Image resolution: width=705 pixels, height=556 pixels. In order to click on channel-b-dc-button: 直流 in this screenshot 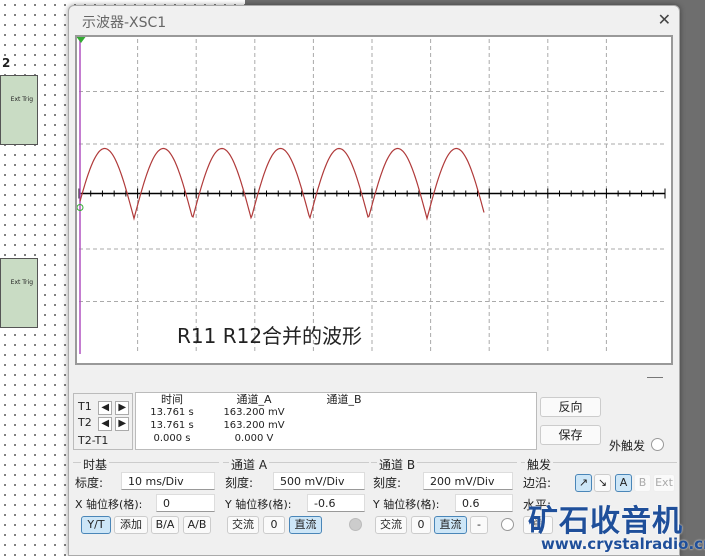, I will do `click(450, 525)`.